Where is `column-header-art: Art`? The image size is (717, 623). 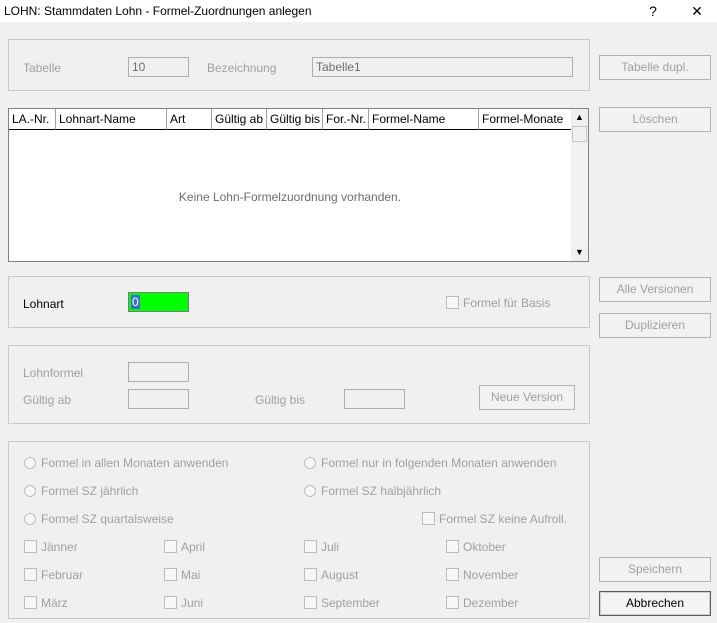 column-header-art: Art is located at coordinates (189, 119).